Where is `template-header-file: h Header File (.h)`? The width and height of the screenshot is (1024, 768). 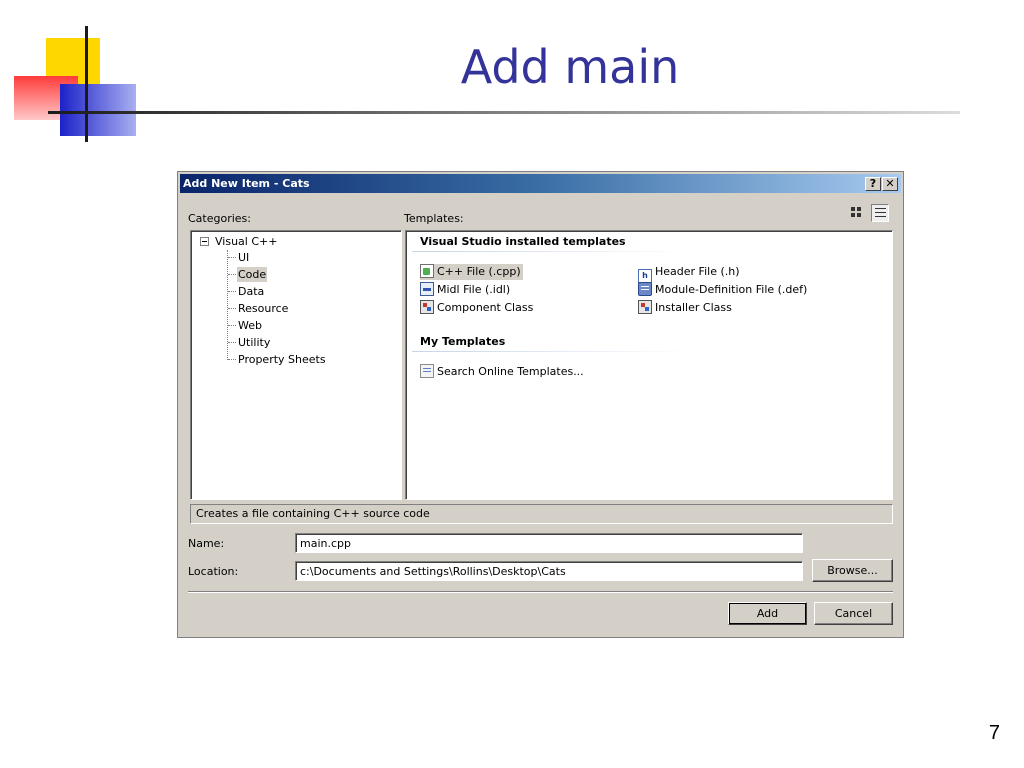
template-header-file: h Header File (.h) is located at coordinates (690, 273).